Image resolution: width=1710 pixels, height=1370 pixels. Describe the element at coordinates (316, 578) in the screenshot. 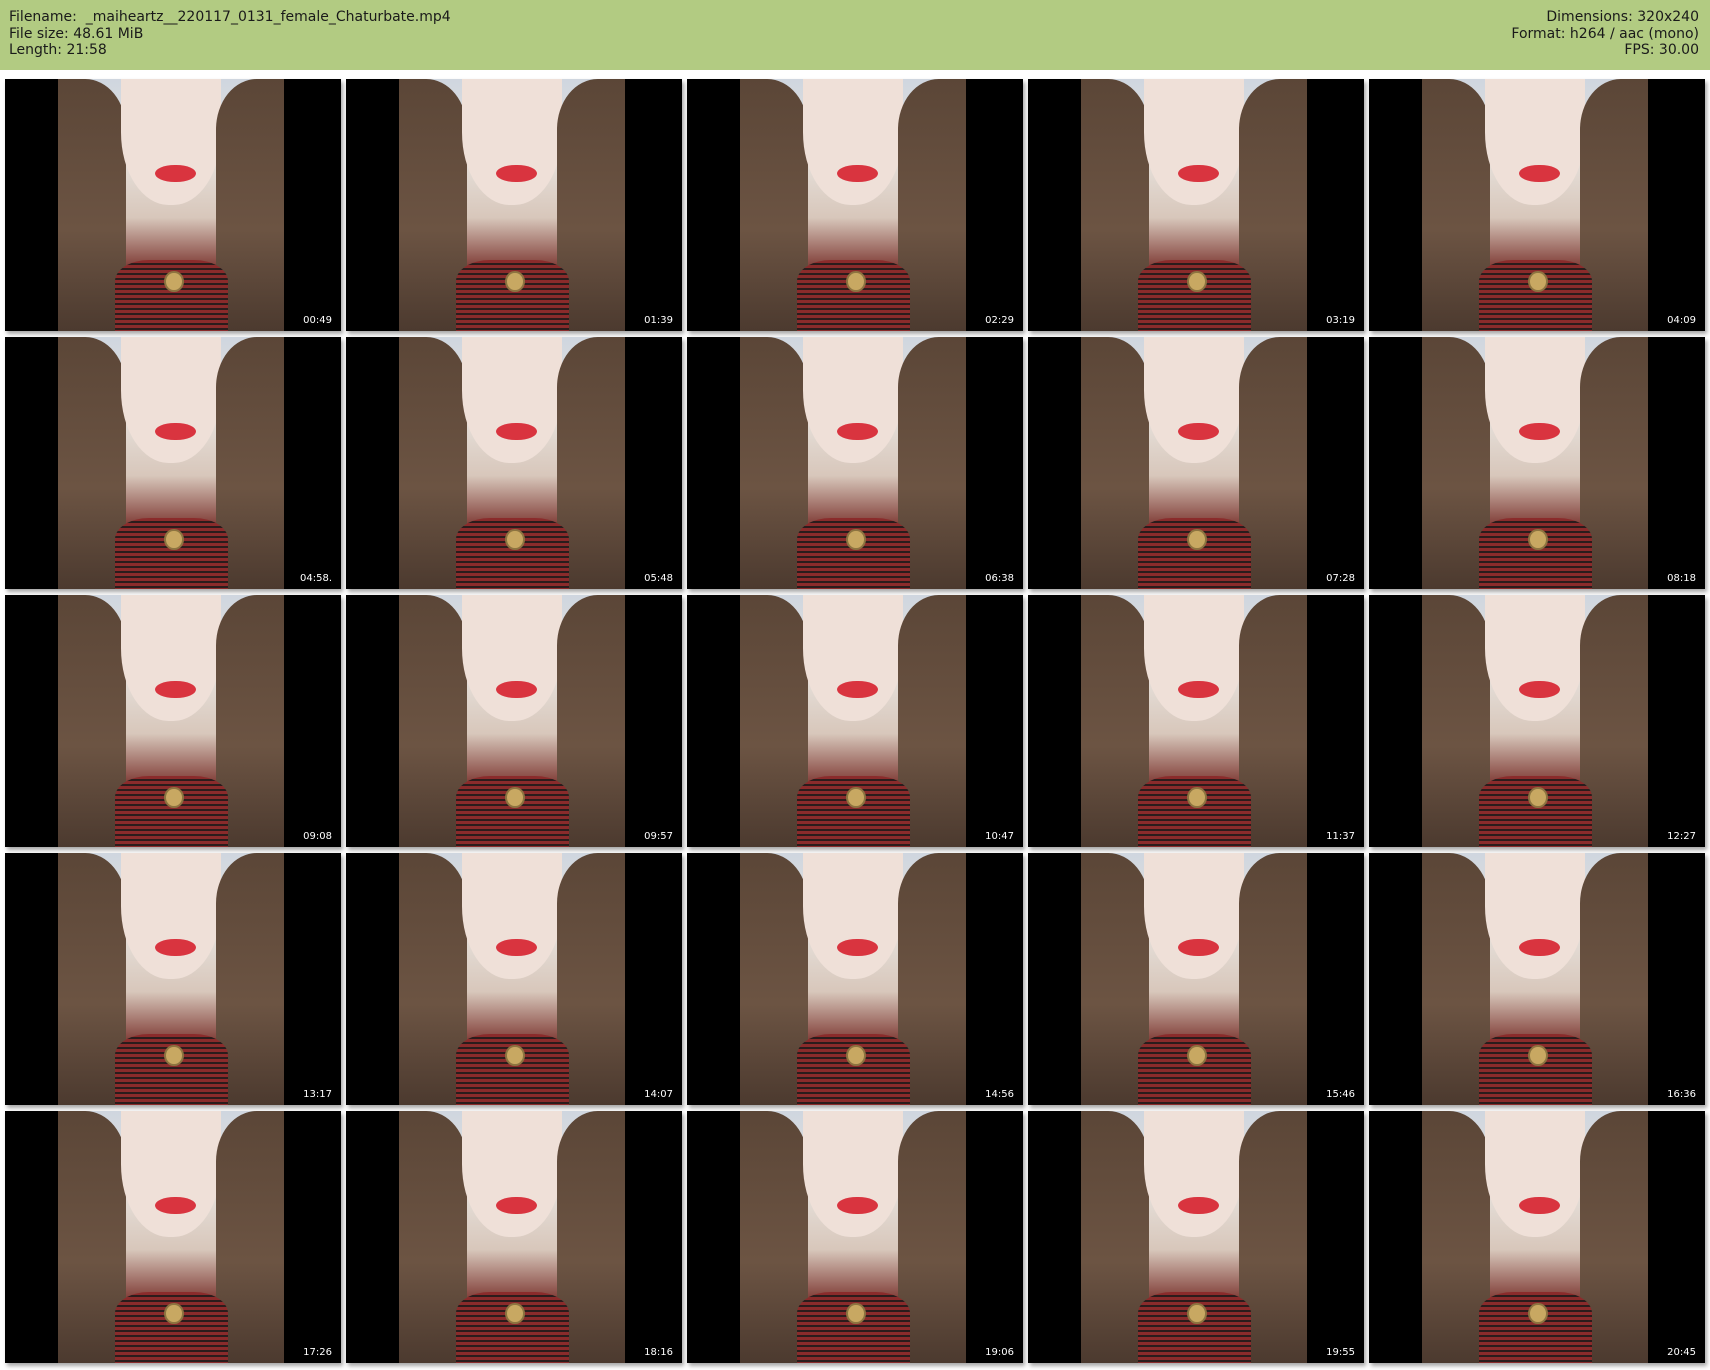

I see `timestamp-label: 04:58.` at that location.